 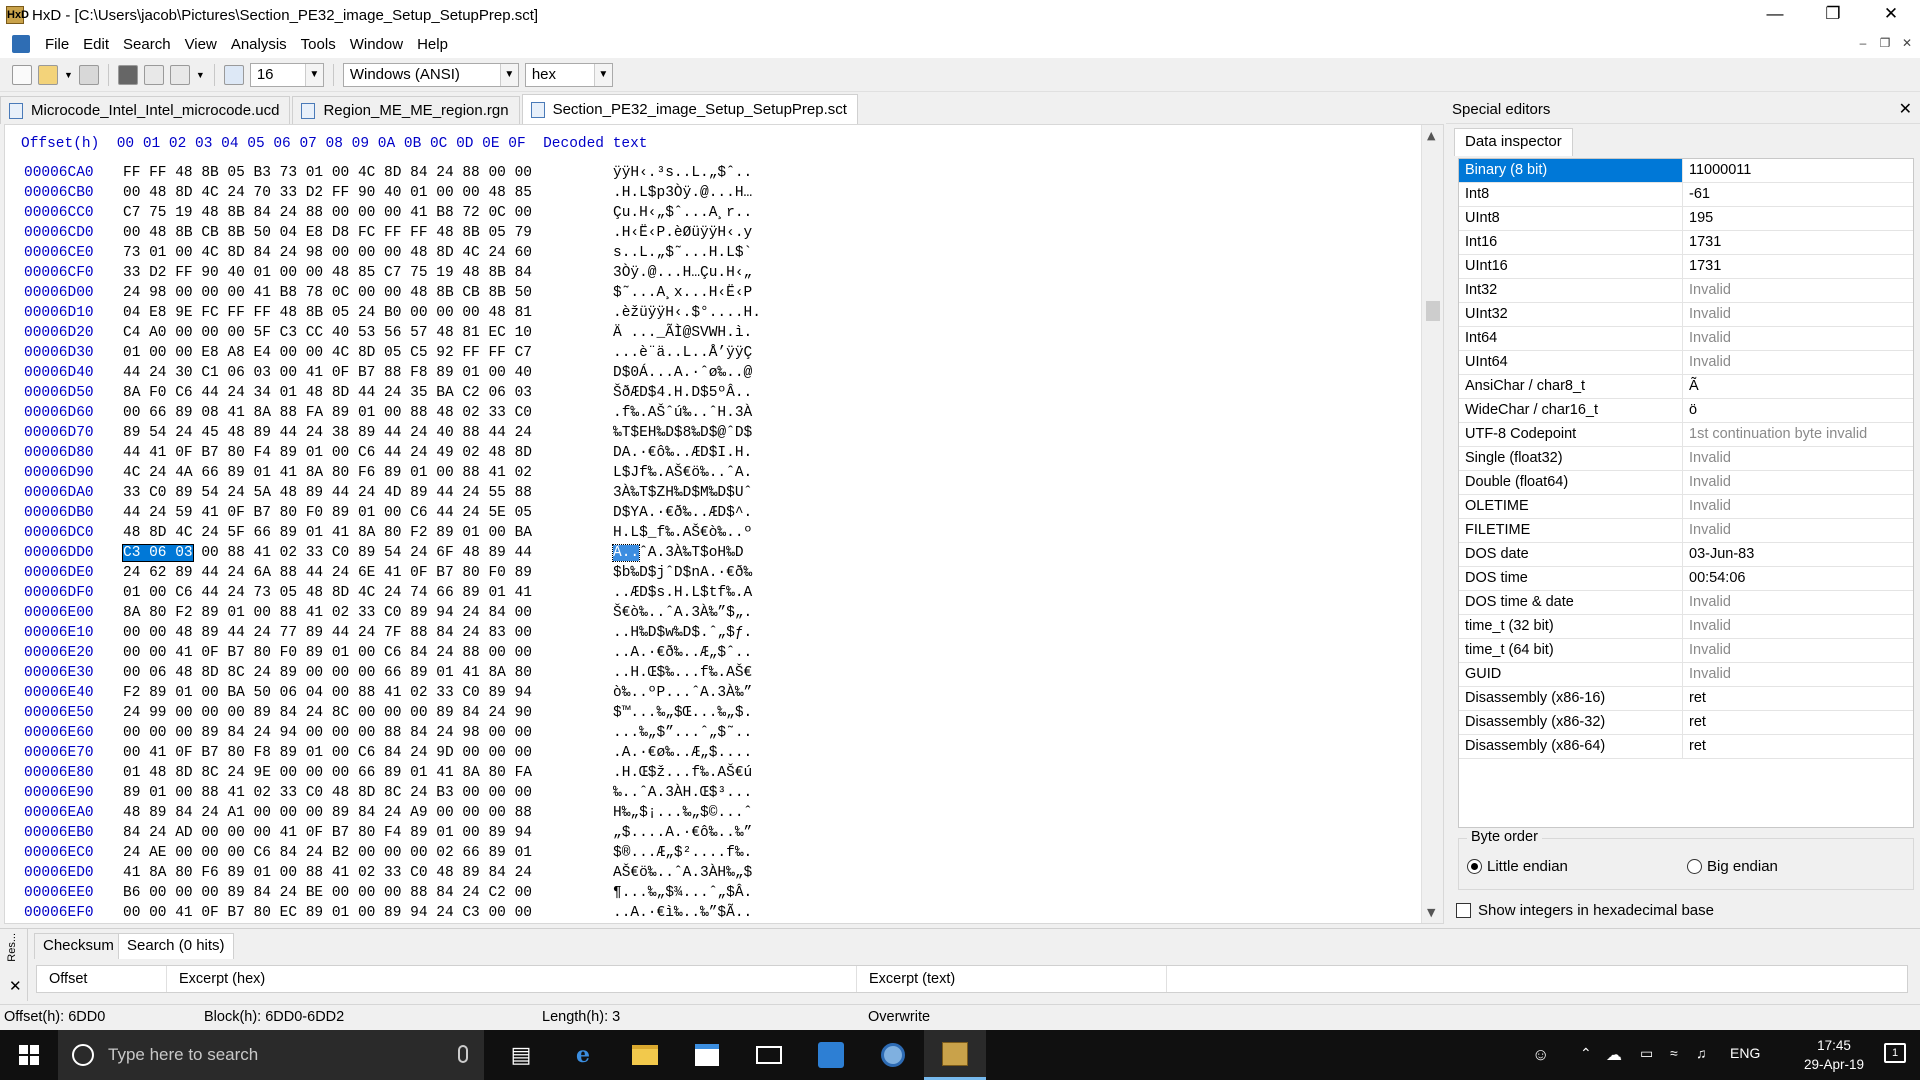 What do you see at coordinates (147, 44) in the screenshot?
I see `menu-search: Search` at bounding box center [147, 44].